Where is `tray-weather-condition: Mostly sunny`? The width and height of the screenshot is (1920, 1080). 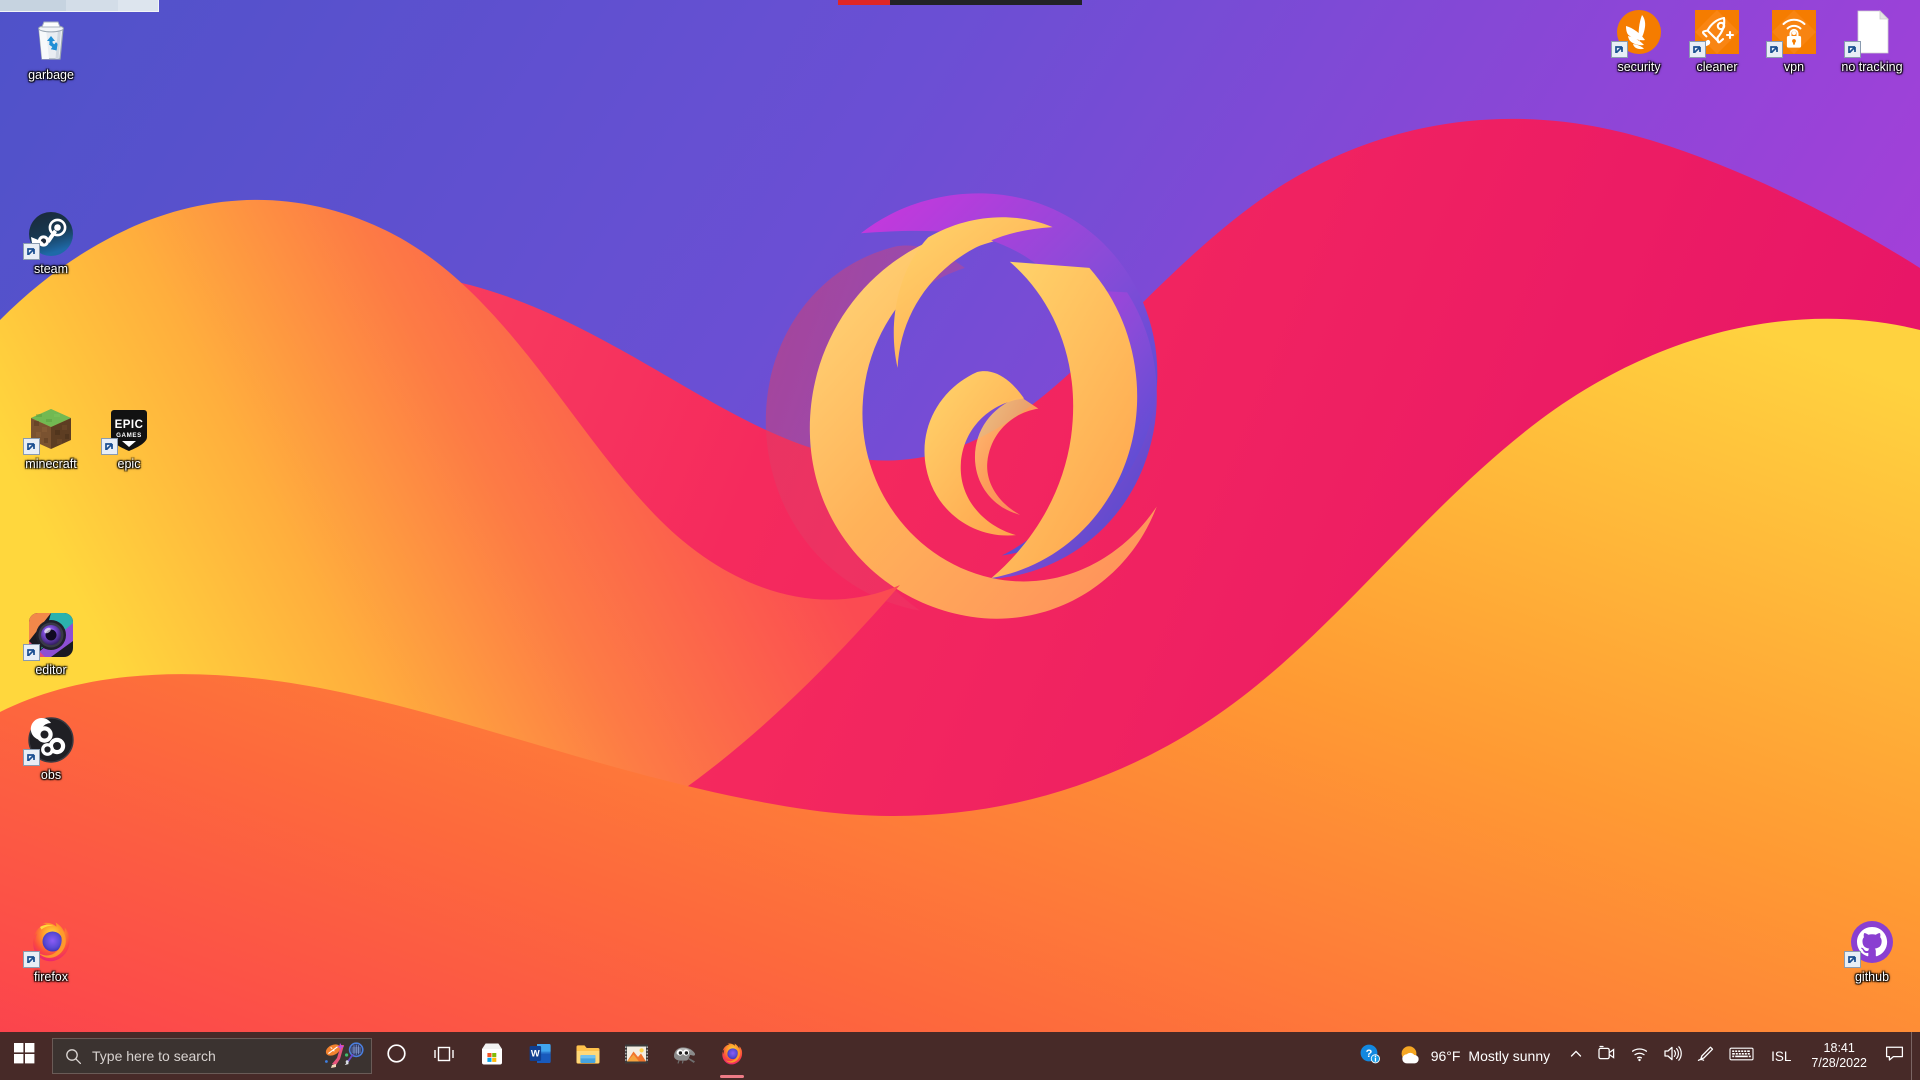 tray-weather-condition: Mostly sunny is located at coordinates (1509, 1056).